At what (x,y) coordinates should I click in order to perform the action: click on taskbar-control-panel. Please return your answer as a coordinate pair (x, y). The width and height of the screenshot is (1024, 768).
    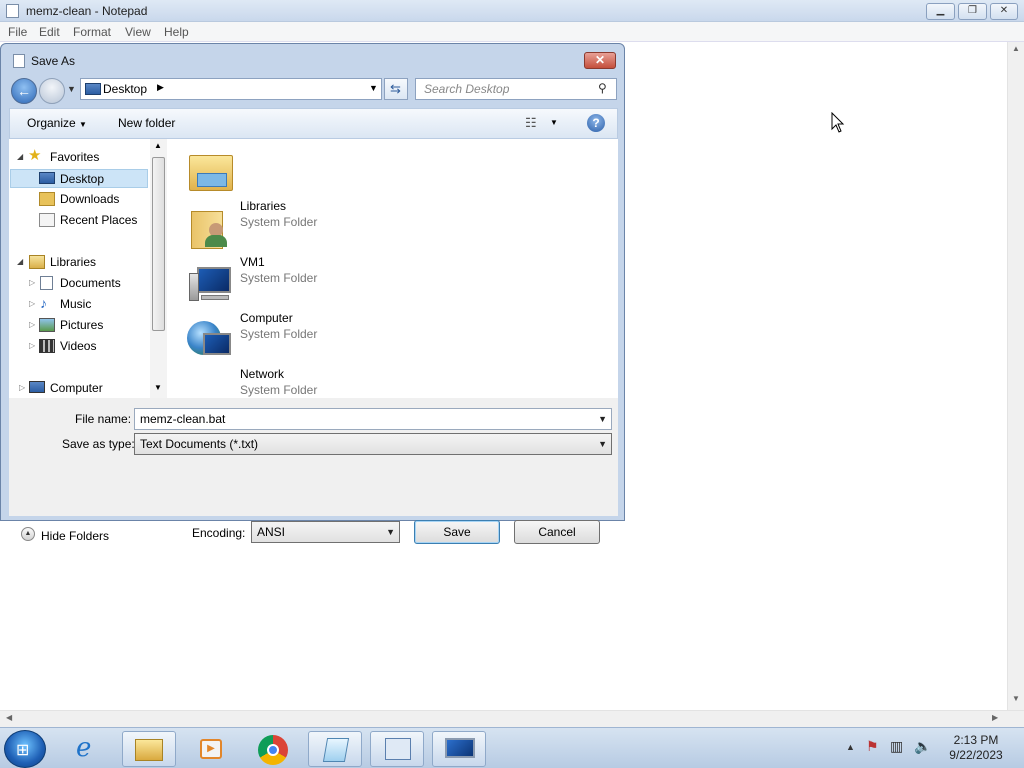
    Looking at the image, I should click on (397, 749).